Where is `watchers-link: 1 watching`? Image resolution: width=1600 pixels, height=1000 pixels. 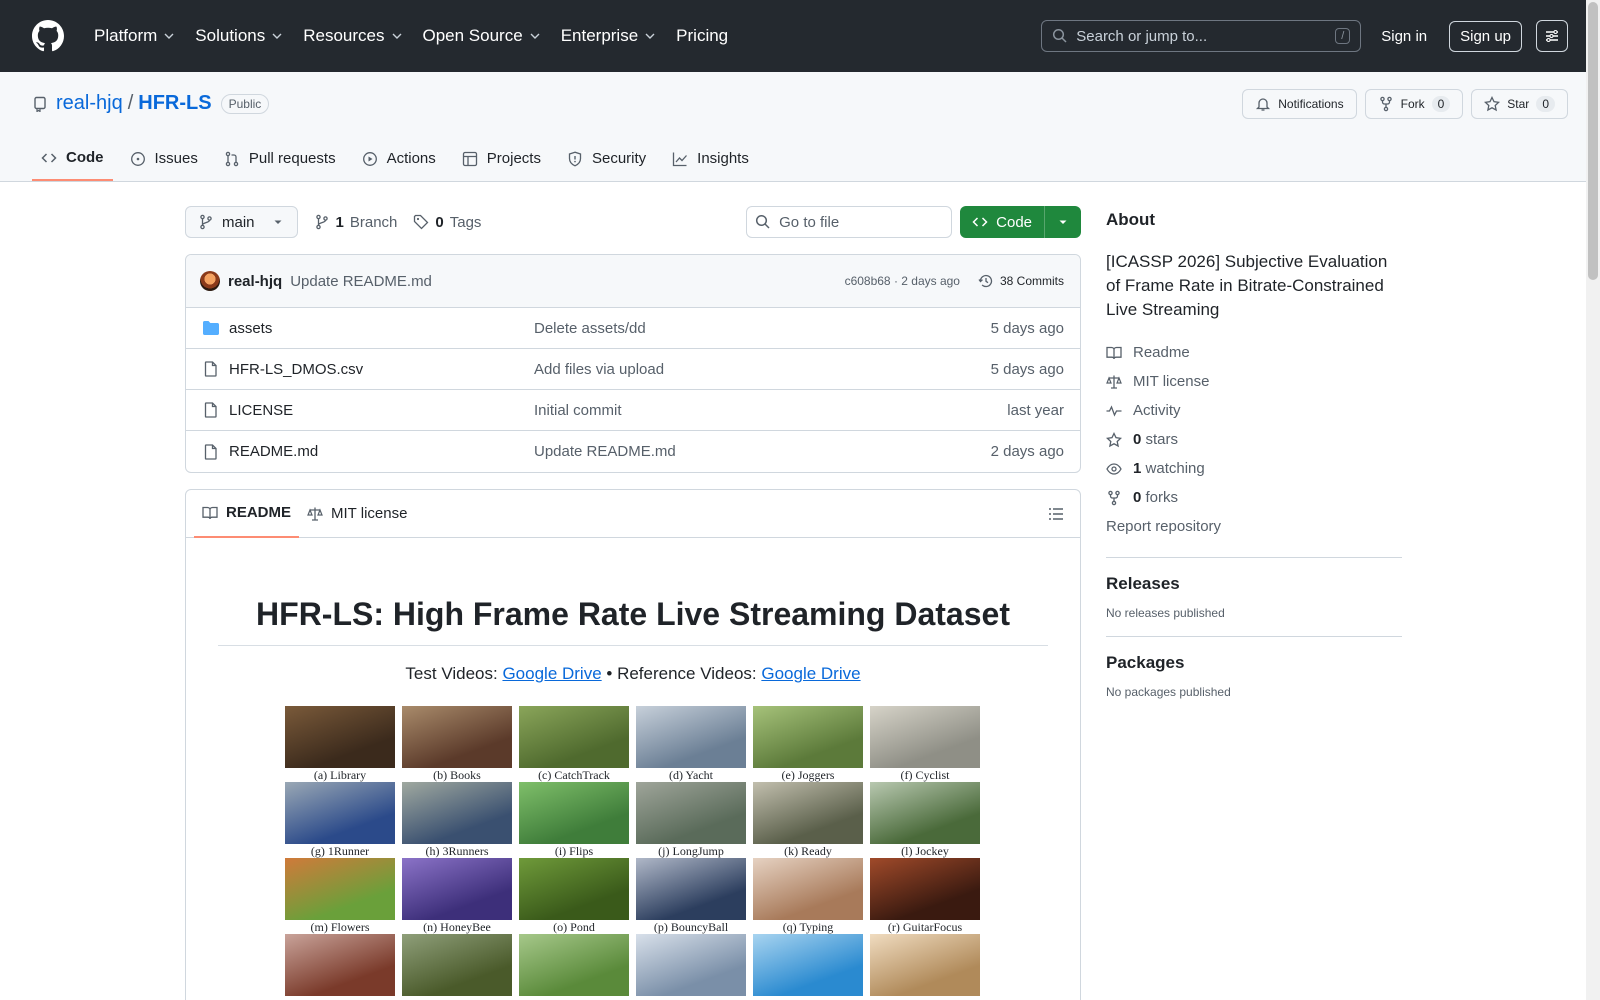
watchers-link: 1 watching is located at coordinates (1254, 468).